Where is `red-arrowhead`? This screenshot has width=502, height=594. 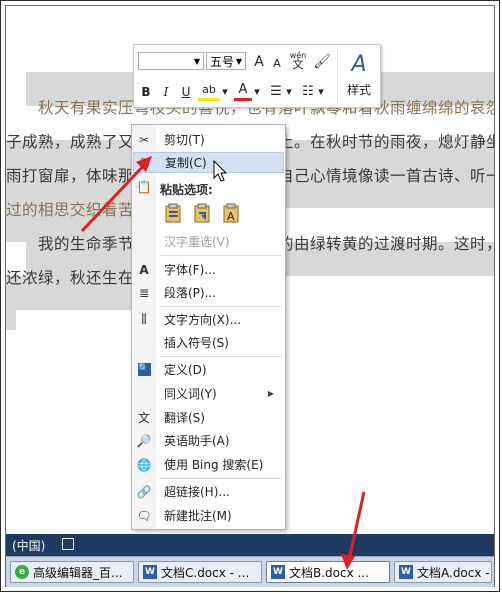 red-arrowhead is located at coordinates (348, 562).